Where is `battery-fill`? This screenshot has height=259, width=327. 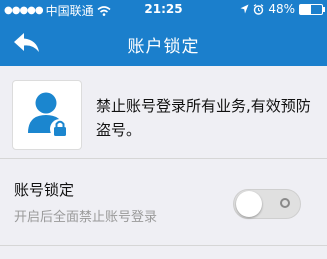 battery-fill is located at coordinates (305, 9).